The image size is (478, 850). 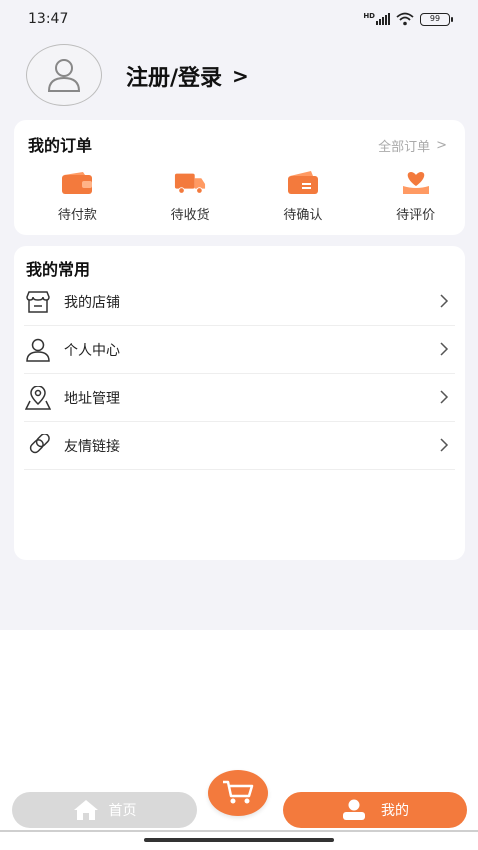 I want to click on tab-home-label: 首页, so click(x=122, y=811).